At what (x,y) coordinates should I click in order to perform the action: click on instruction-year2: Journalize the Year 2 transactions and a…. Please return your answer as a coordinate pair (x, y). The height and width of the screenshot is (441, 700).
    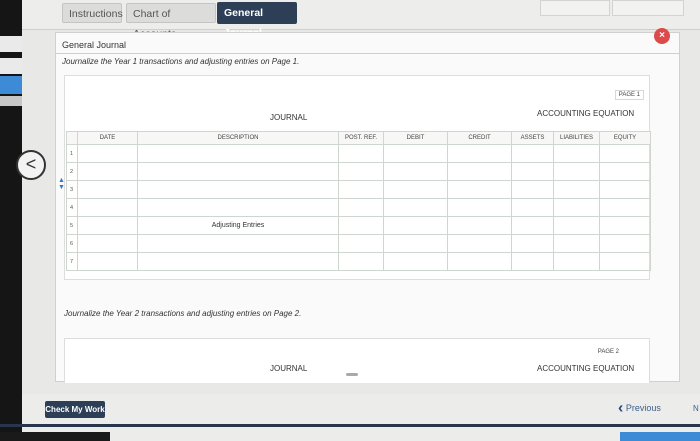
    Looking at the image, I should click on (183, 313).